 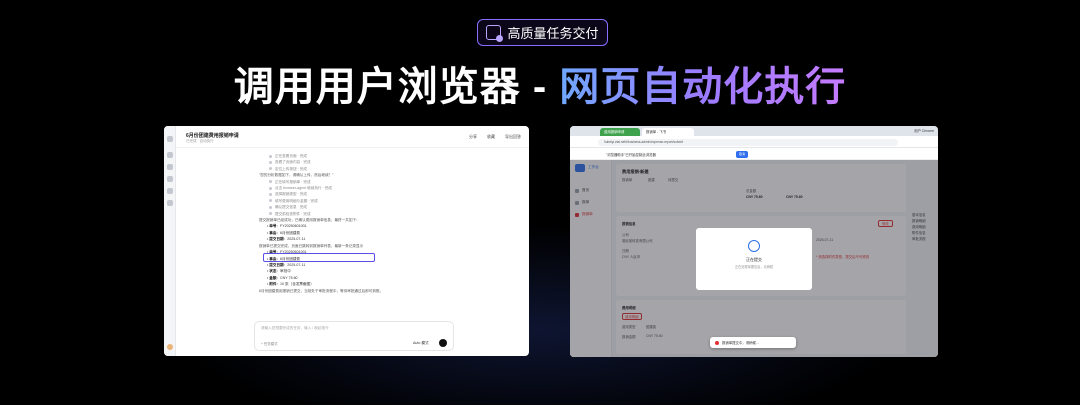 What do you see at coordinates (443, 343) in the screenshot?
I see `send-button` at bounding box center [443, 343].